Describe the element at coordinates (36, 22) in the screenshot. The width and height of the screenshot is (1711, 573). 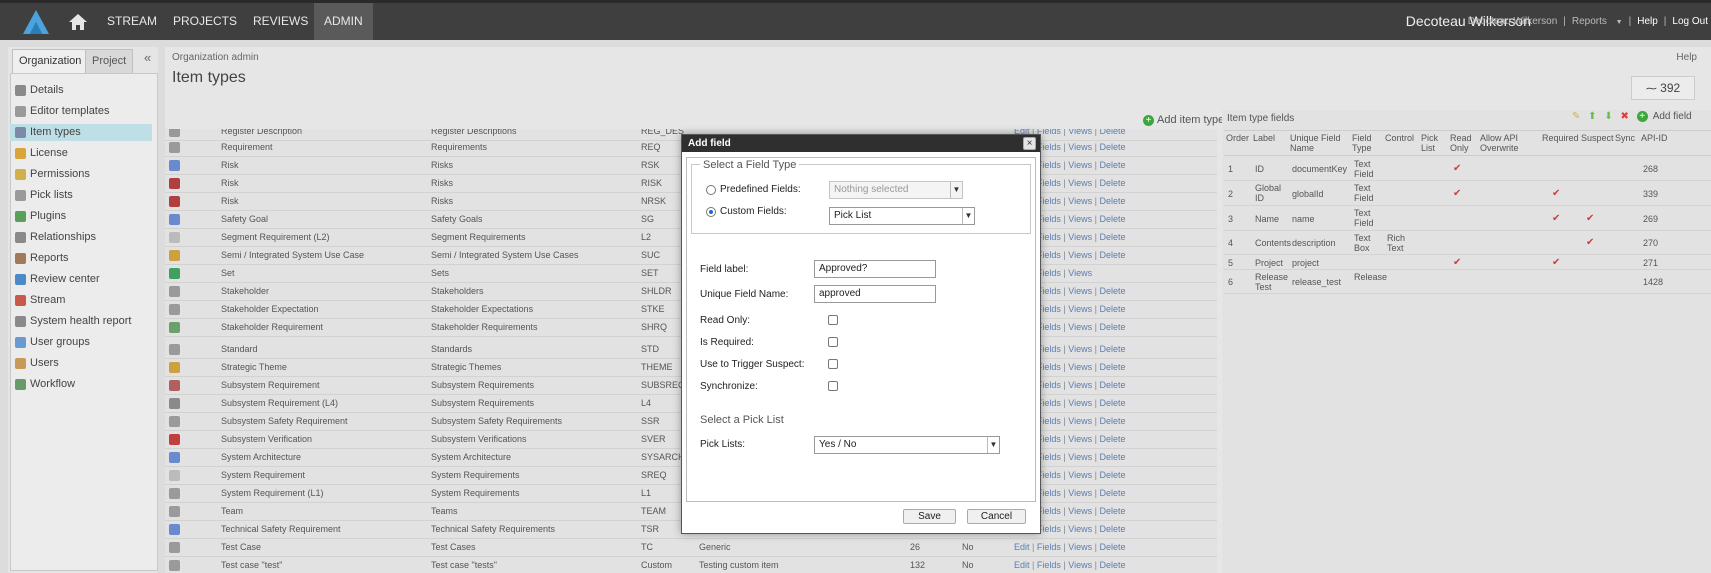
I see `logo-icon` at that location.